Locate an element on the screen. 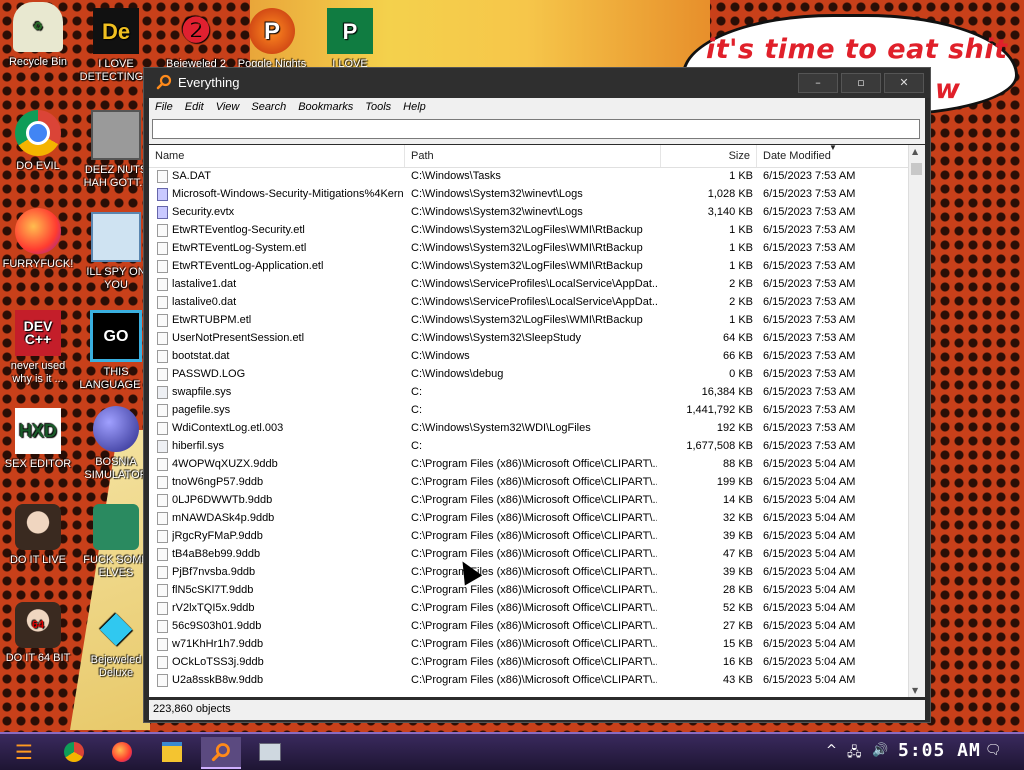 This screenshot has height=770, width=1024. vertical-scrollbar: ▲ ▼ is located at coordinates (916, 421).